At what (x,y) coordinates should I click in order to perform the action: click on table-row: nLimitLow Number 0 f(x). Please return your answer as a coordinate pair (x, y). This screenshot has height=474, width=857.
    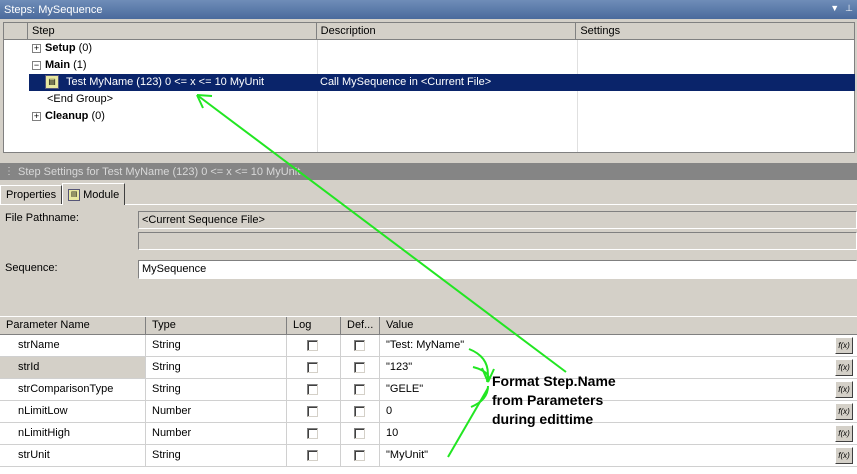
    Looking at the image, I should click on (428, 412).